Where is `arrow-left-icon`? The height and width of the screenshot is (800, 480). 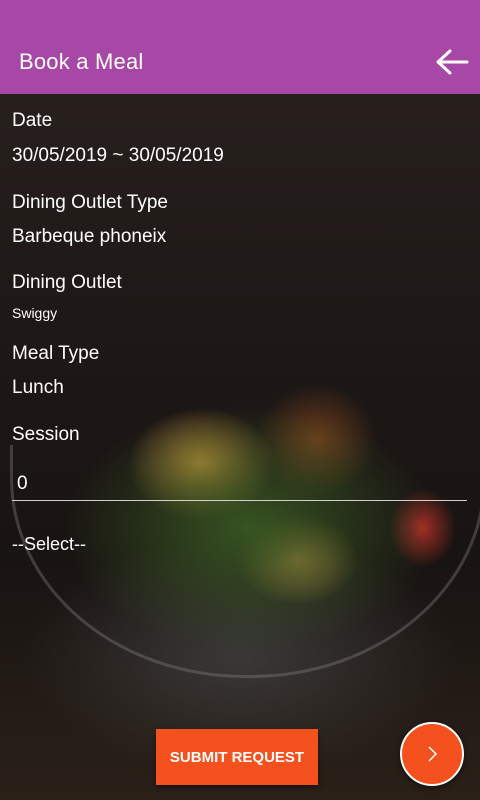 arrow-left-icon is located at coordinates (452, 62).